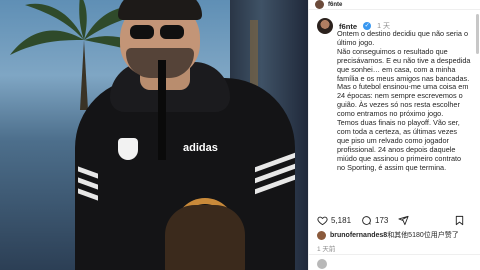 Image resolution: width=480 pixels, height=270 pixels. I want to click on comment-action: 173, so click(374, 220).